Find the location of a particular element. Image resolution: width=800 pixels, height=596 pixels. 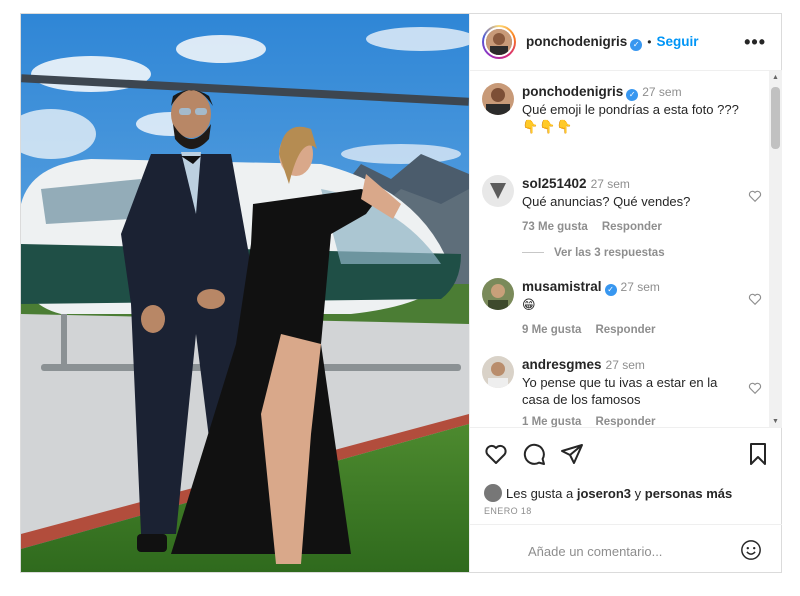

comment-icon is located at coordinates (534, 454).